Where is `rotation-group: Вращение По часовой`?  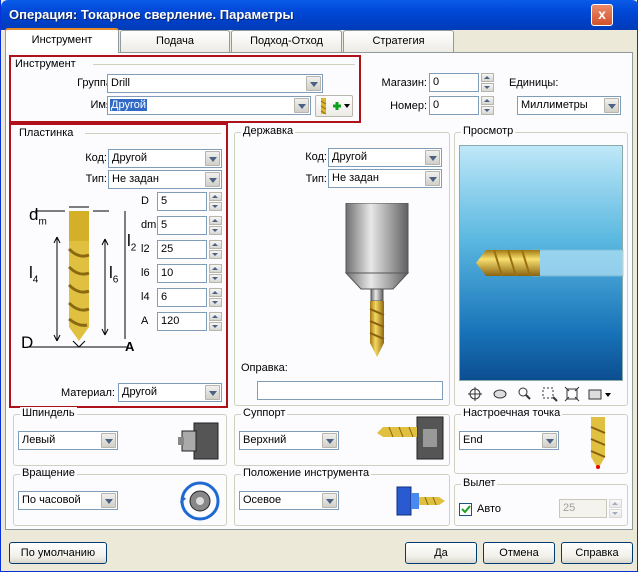
rotation-group: Вращение По часовой is located at coordinates (120, 496).